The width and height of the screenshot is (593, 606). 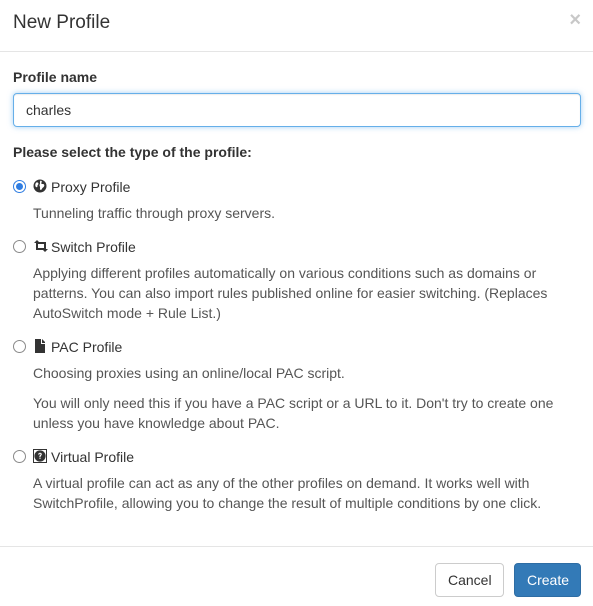 I want to click on profile-name-input, so click(x=297, y=110).